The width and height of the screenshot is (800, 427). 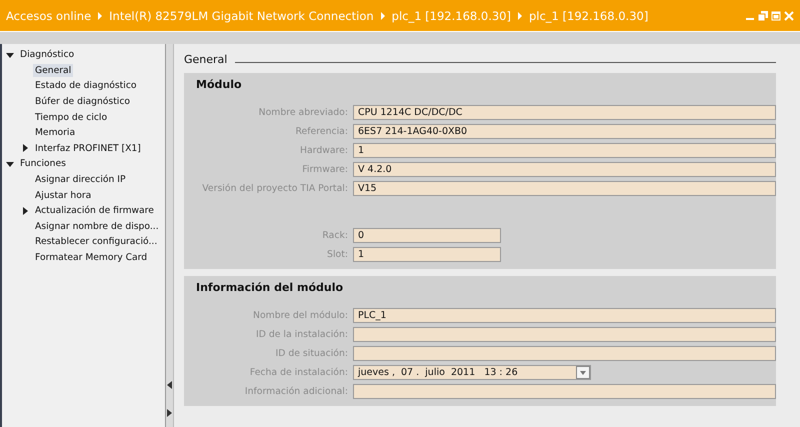 What do you see at coordinates (91, 257) in the screenshot?
I see `tree-item: Formatear Memory Card` at bounding box center [91, 257].